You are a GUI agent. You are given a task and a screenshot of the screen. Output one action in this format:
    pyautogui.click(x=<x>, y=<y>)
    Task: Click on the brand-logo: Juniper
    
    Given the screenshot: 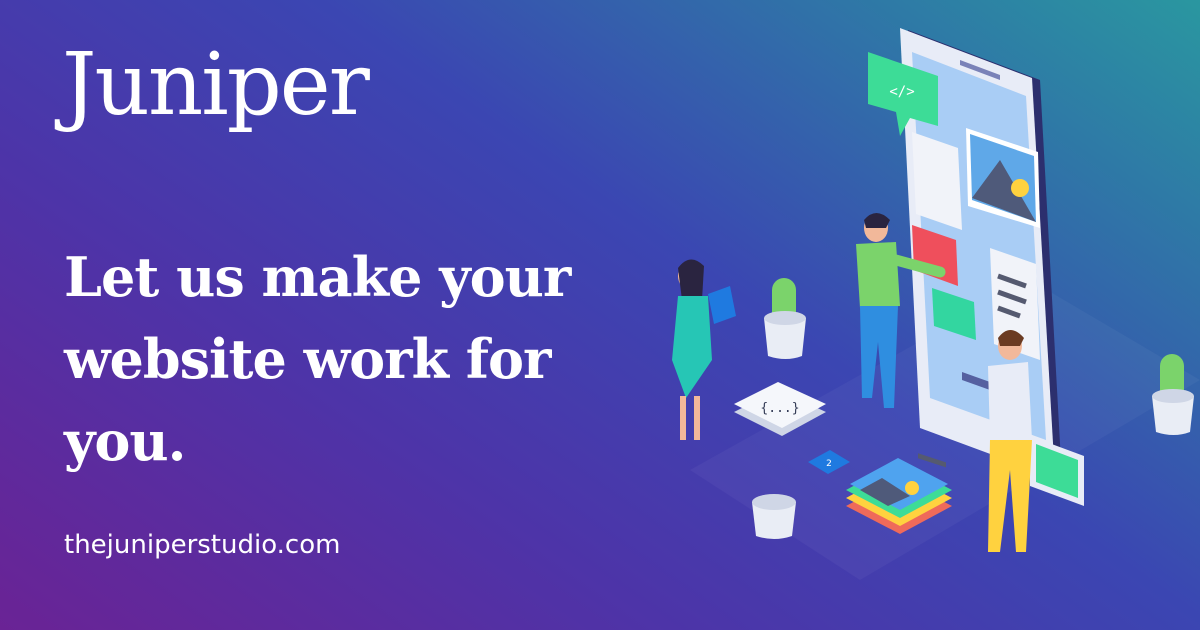 What is the action you would take?
    pyautogui.click(x=216, y=85)
    